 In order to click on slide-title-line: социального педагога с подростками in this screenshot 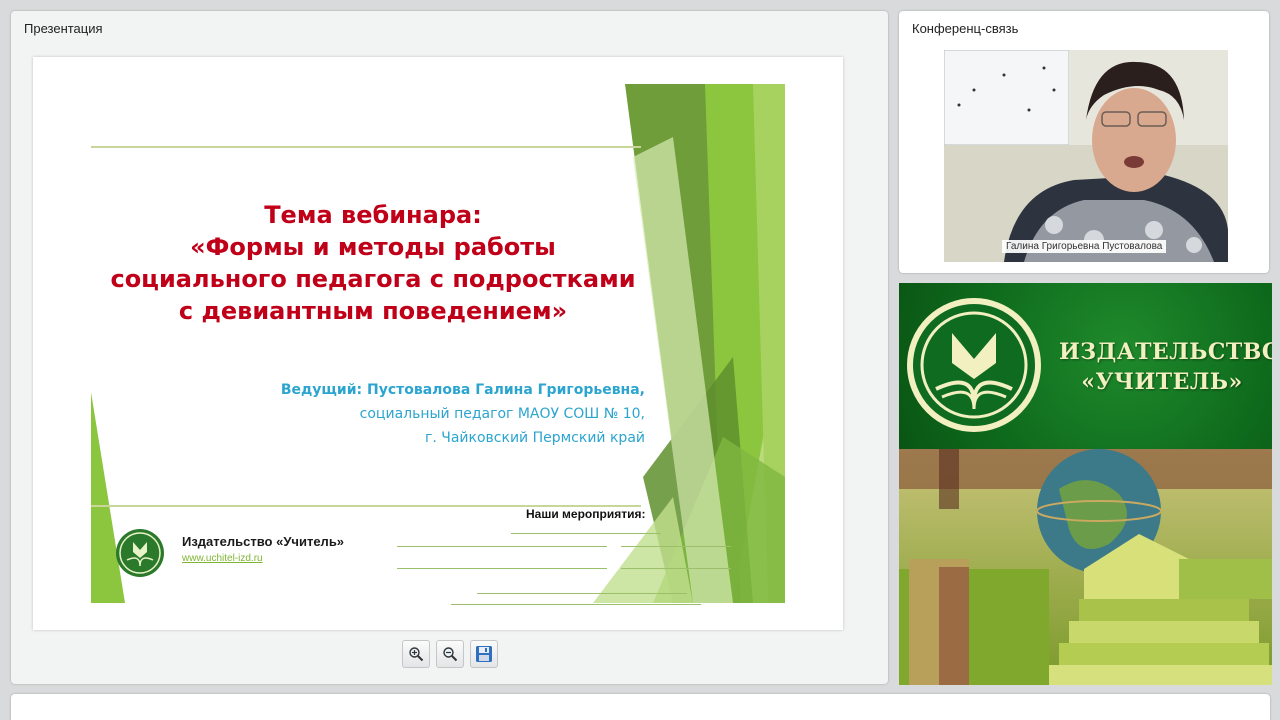, I will do `click(373, 279)`.